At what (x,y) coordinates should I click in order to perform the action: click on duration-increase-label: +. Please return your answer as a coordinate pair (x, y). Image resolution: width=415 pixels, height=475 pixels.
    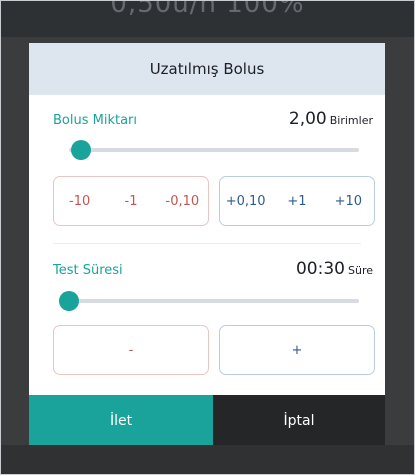
    Looking at the image, I should click on (297, 350).